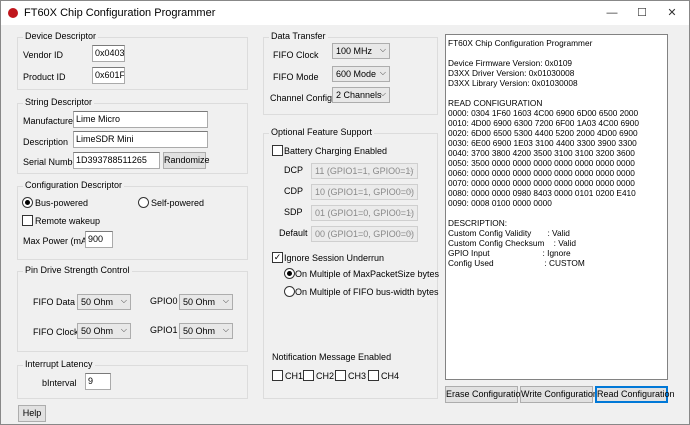 This screenshot has width=690, height=425. Describe the element at coordinates (13, 13) in the screenshot. I see `app-icon` at that location.